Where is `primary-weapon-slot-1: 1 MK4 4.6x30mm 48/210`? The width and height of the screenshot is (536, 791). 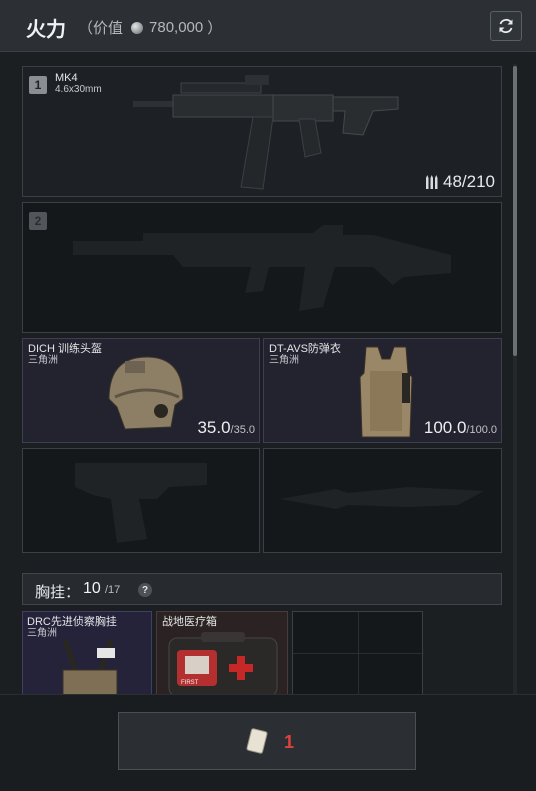
primary-weapon-slot-1: 1 MK4 4.6x30mm 48/210 is located at coordinates (262, 131).